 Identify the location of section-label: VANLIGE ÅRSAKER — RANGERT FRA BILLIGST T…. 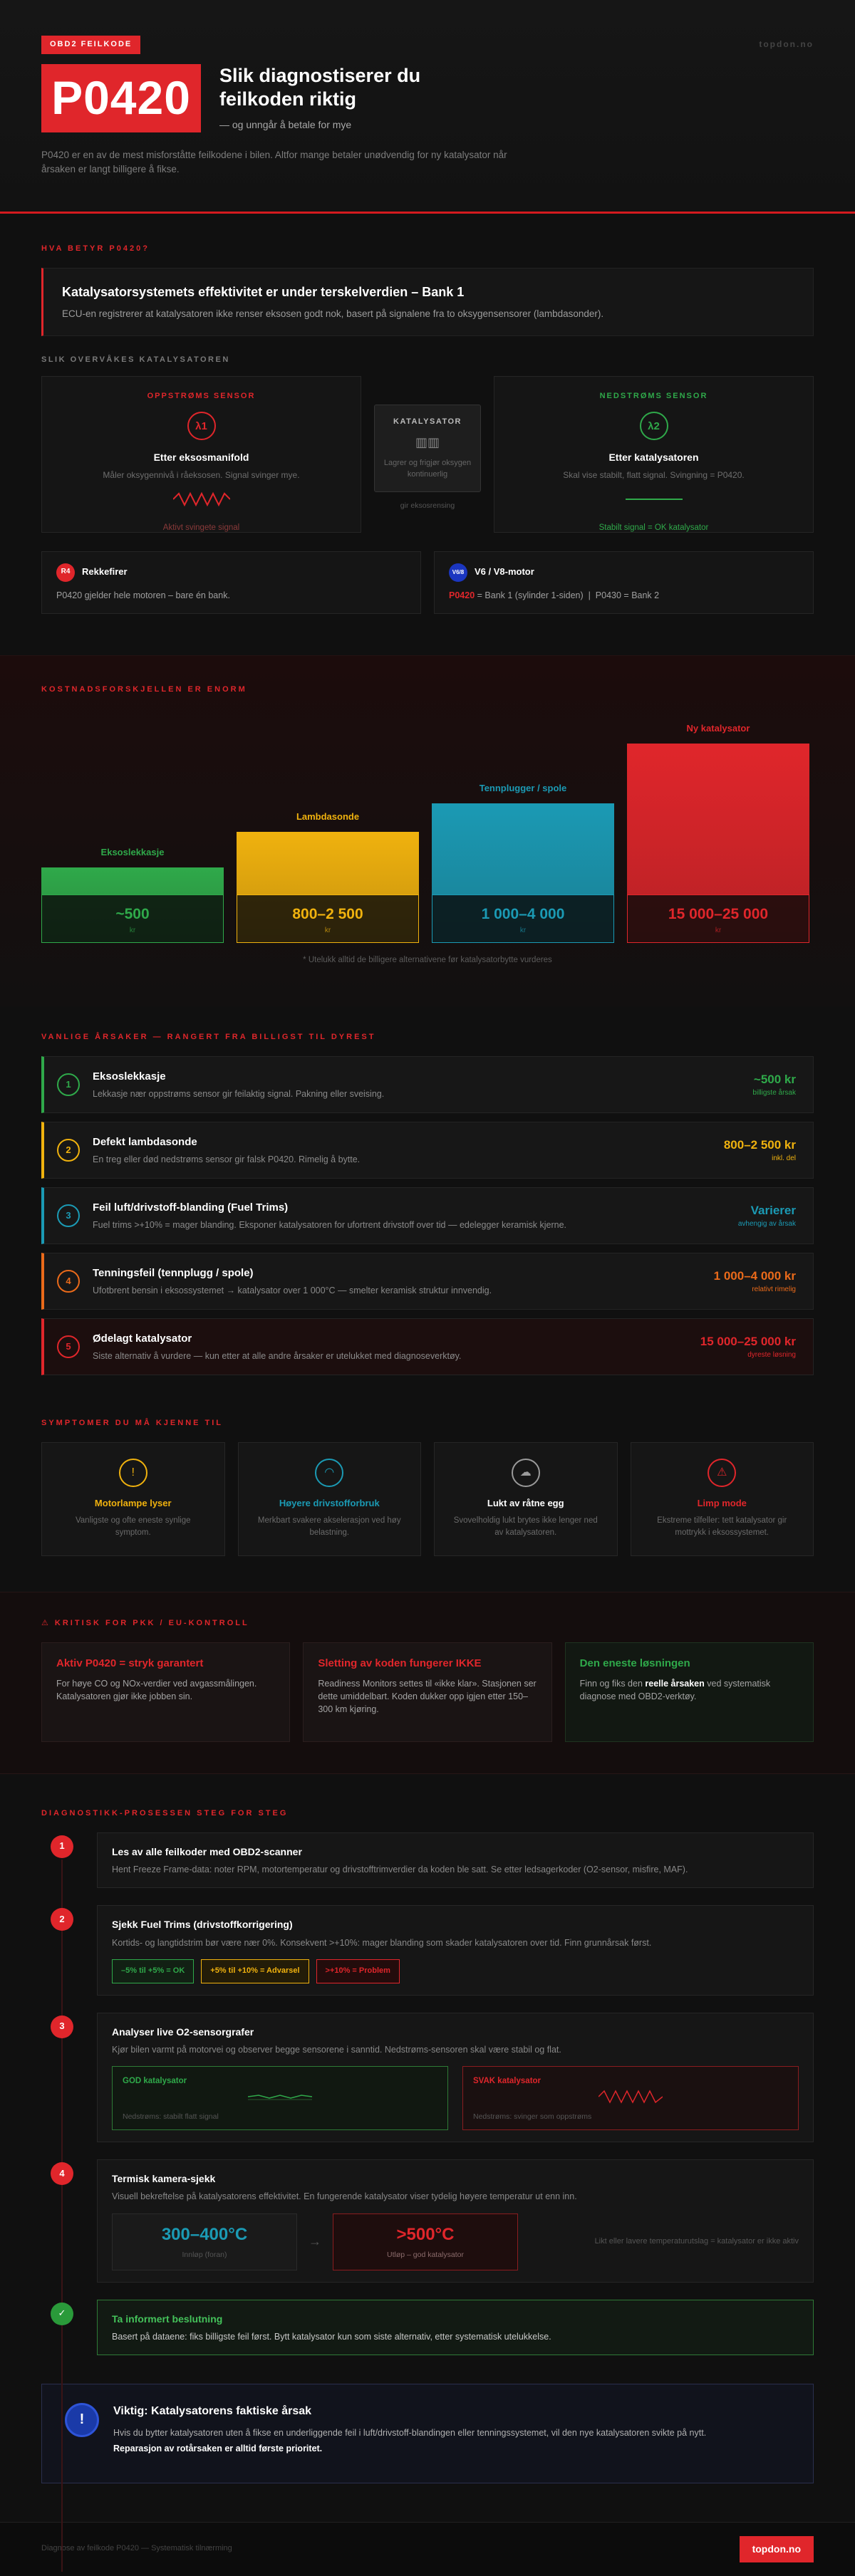
(208, 1037).